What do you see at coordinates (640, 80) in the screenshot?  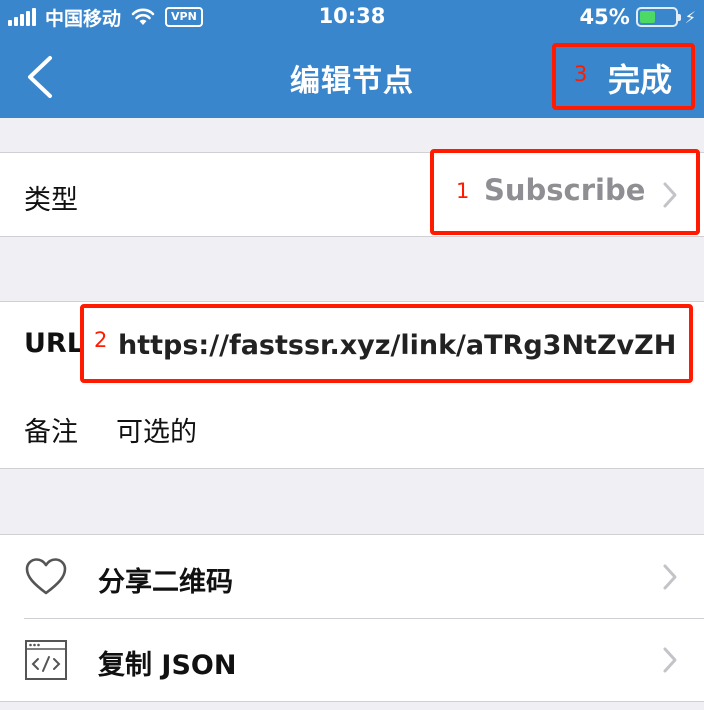 I see `done-button-label: 完成` at bounding box center [640, 80].